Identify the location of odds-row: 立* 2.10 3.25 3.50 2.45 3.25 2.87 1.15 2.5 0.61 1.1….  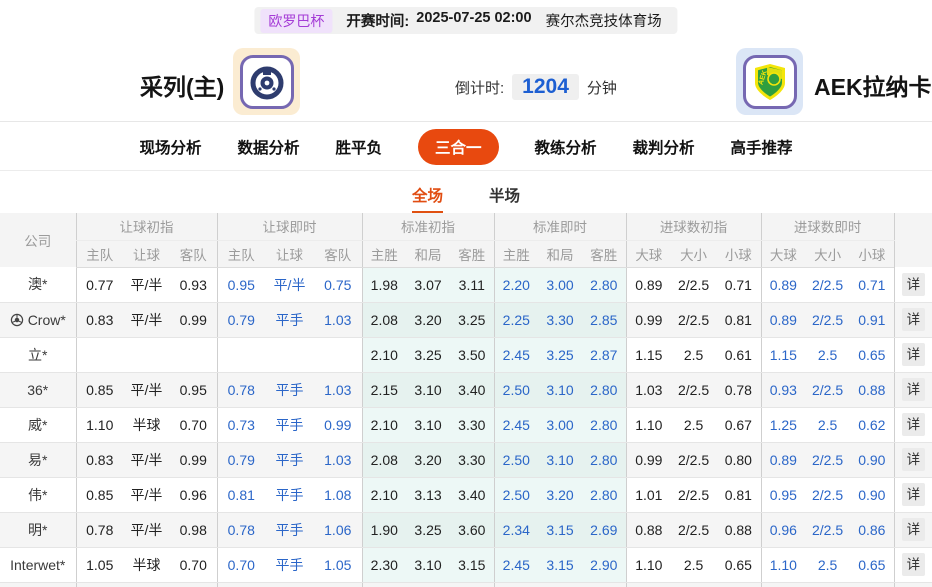
(466, 355).